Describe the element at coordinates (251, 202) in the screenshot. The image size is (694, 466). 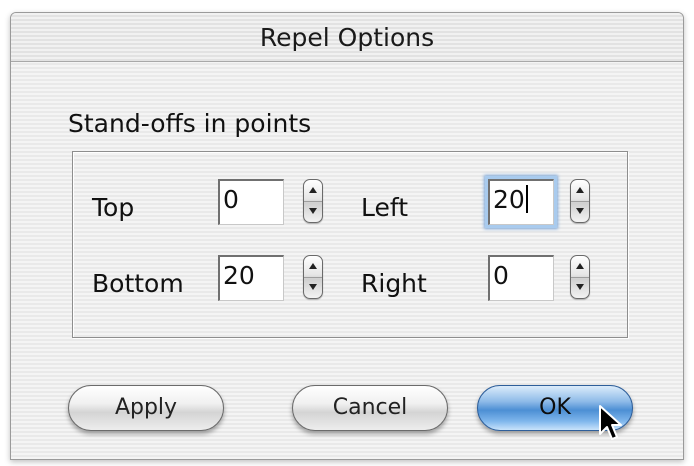
I see `top-input: 0` at that location.